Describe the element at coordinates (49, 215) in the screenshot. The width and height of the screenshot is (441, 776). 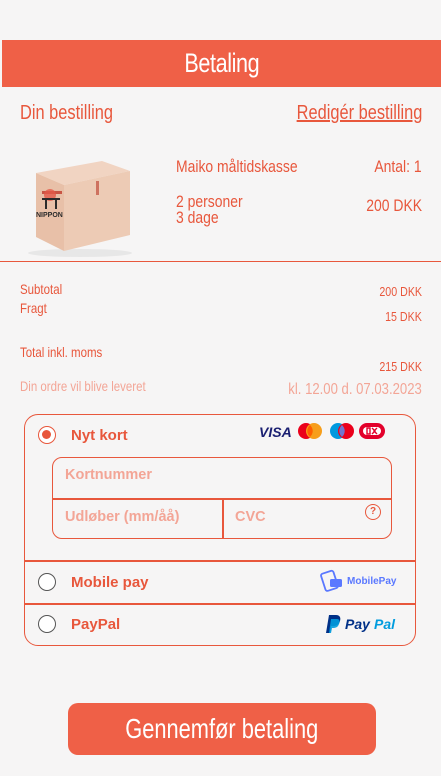
I see `box-brand-text: NIPPON` at that location.